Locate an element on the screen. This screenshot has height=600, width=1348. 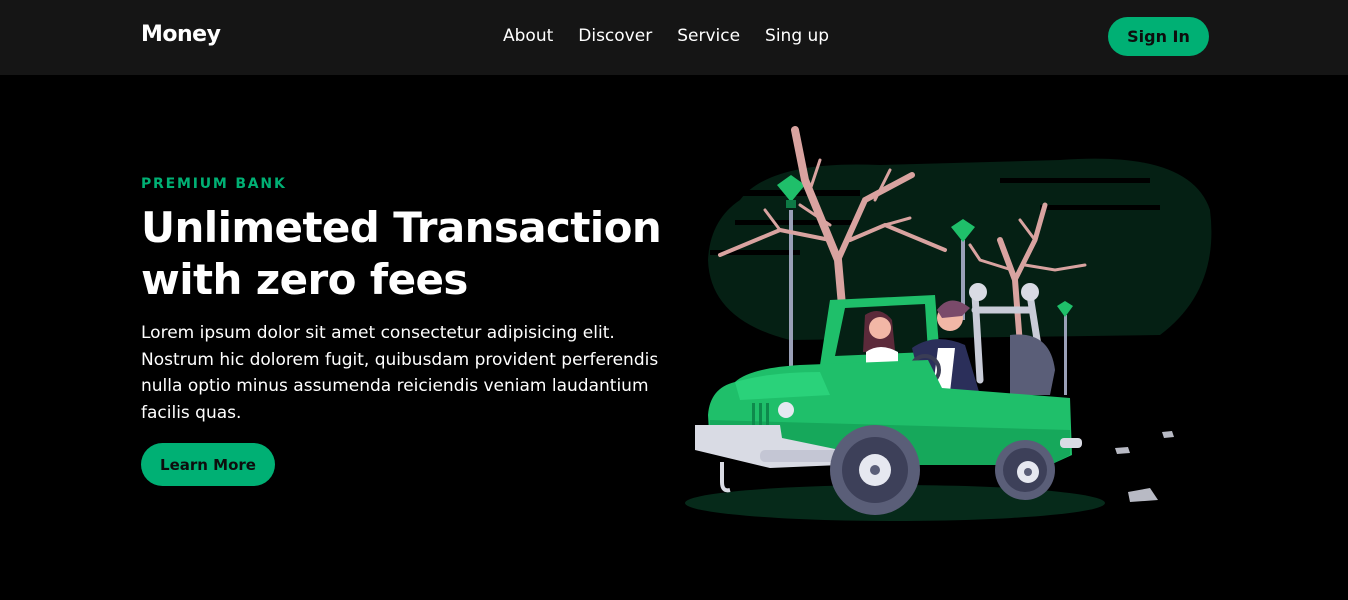
brand-logo: Money is located at coordinates (181, 34).